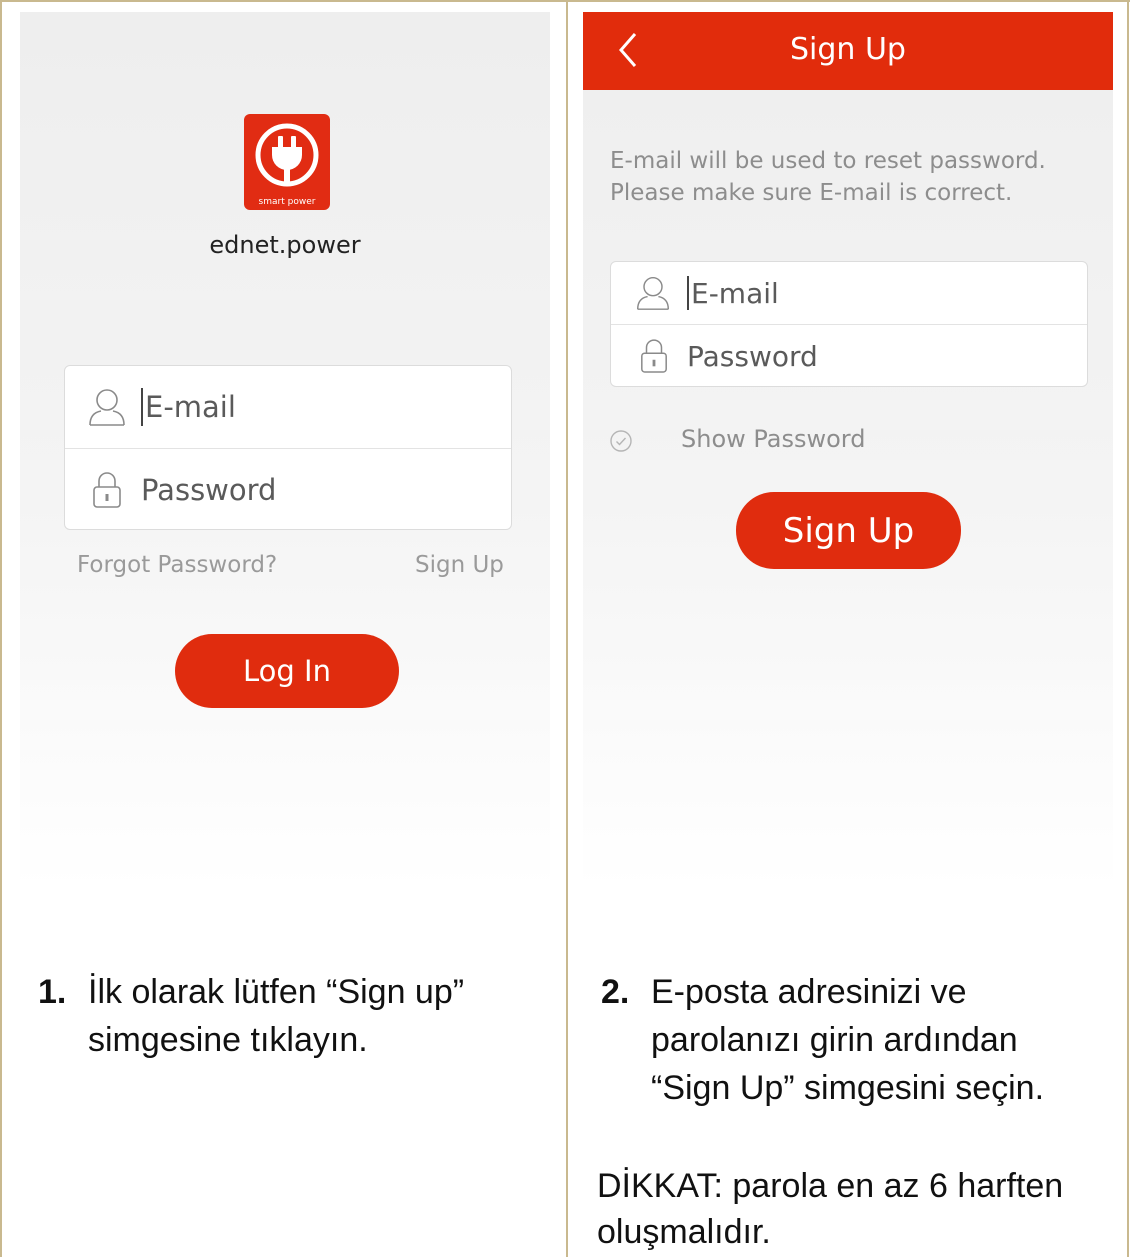 Image resolution: width=1130 pixels, height=1257 pixels. I want to click on plug-logo-icon, so click(287, 155).